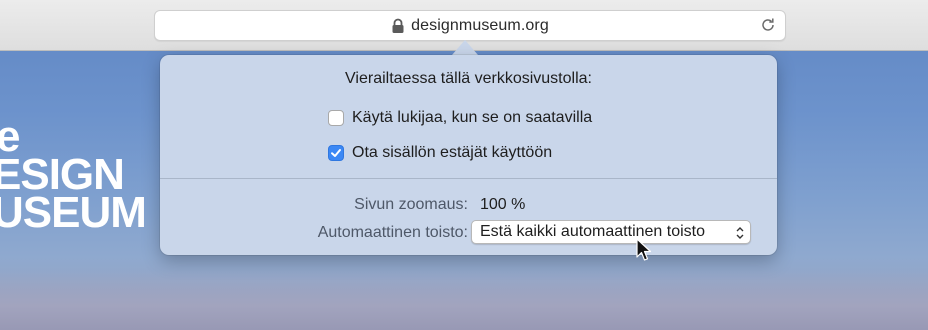 The image size is (928, 330). I want to click on zoom-value: 100 %, so click(503, 204).